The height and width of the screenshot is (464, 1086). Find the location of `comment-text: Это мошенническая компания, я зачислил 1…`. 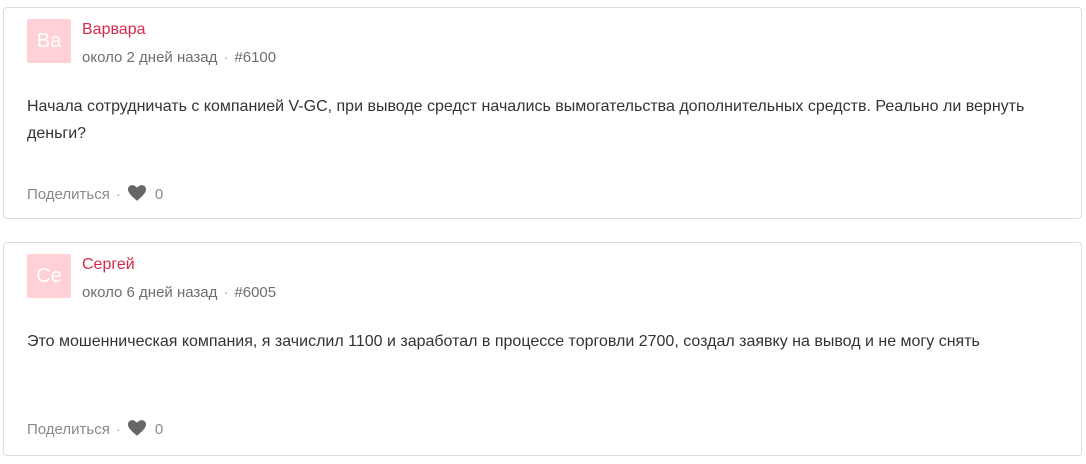

comment-text: Это мошенническая компания, я зачислил 1… is located at coordinates (503, 341).